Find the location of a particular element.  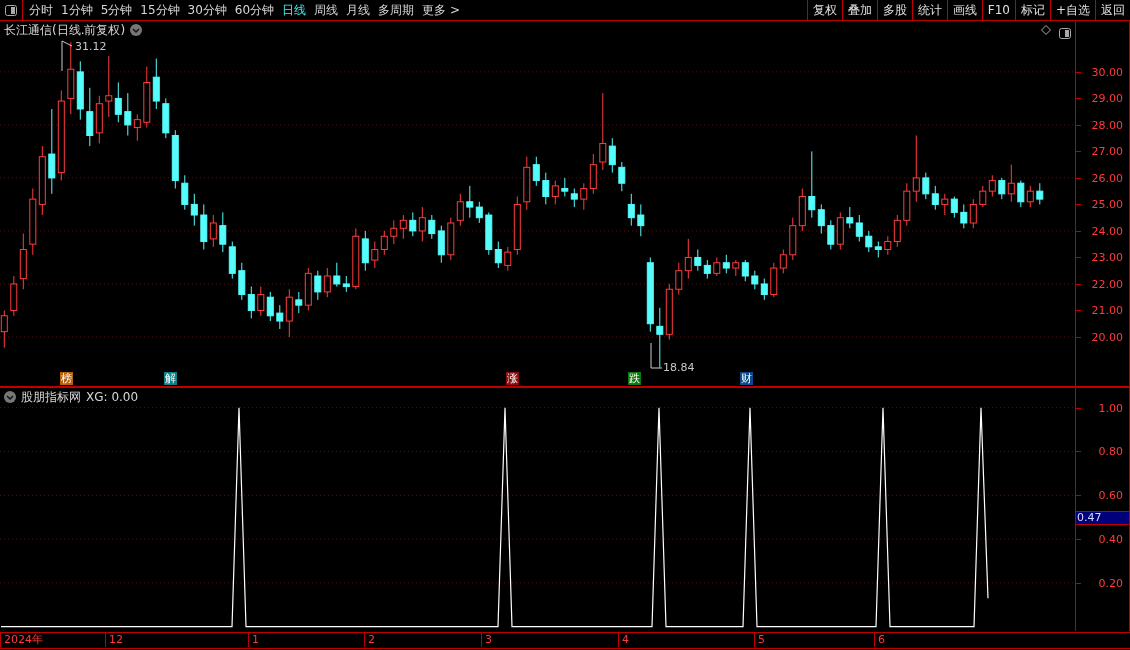

period-tab: 分时 is located at coordinates (41, 10).